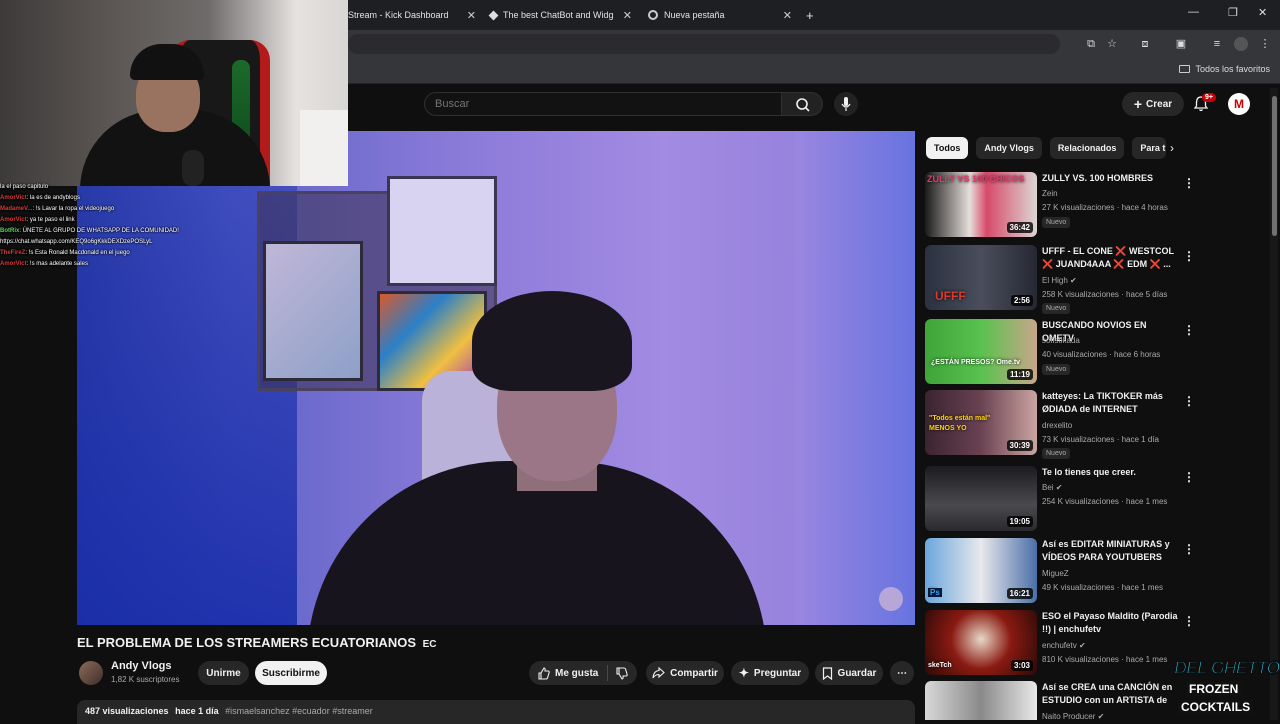  I want to click on share-label: Compartir, so click(694, 673).